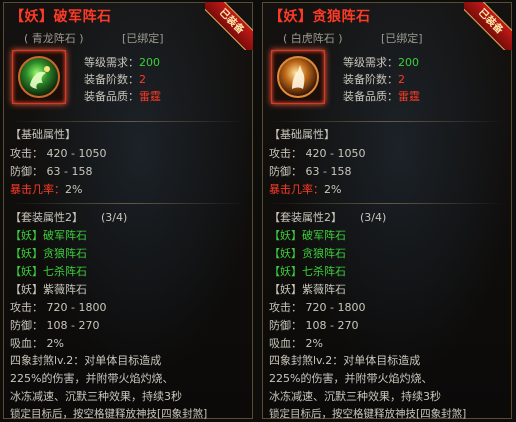 This screenshot has height=422, width=516. I want to click on green-dragon-orb-icon, so click(39, 77).